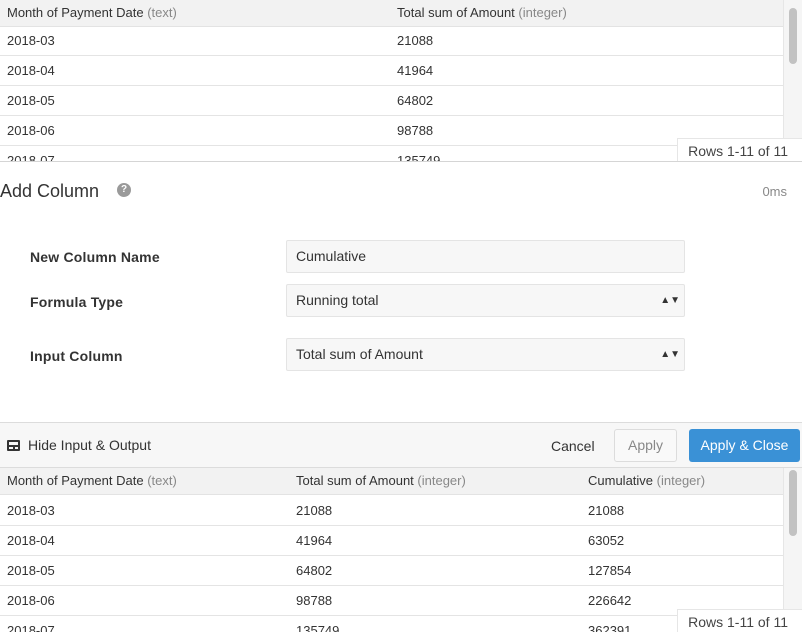  Describe the element at coordinates (392, 71) in the screenshot. I see `table-row: 2018-04 41964` at that location.